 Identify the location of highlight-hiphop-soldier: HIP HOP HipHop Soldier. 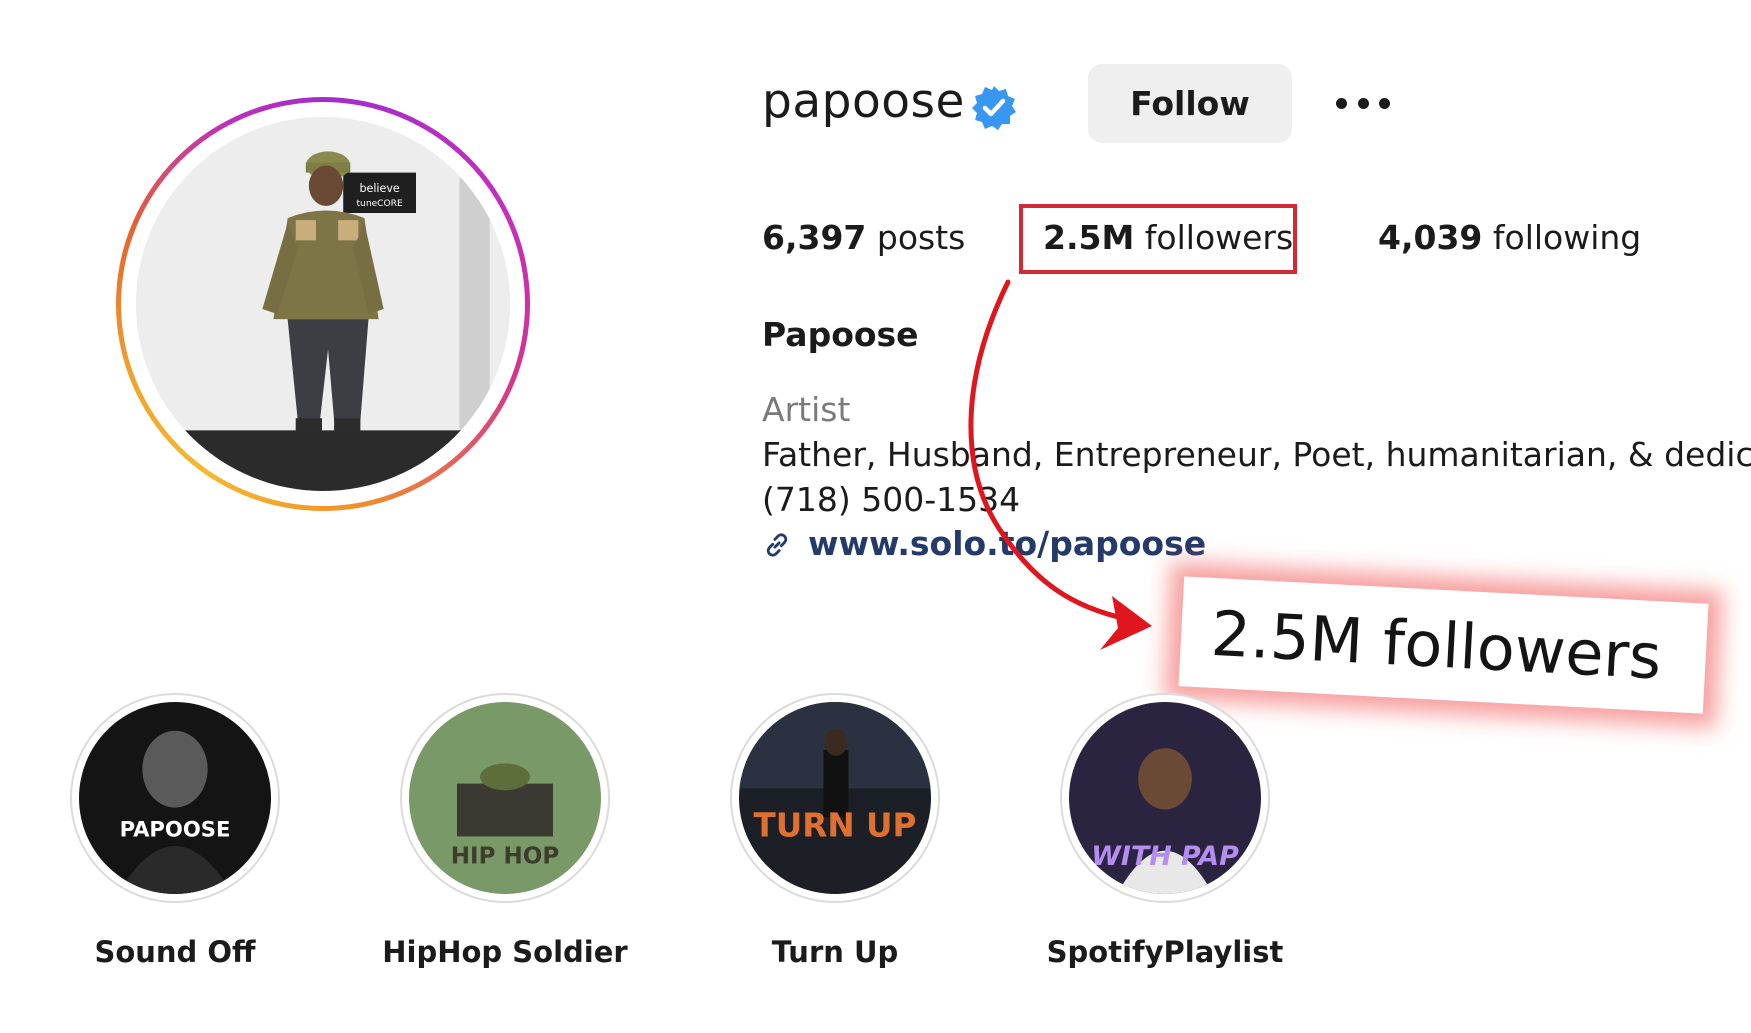
(505, 831).